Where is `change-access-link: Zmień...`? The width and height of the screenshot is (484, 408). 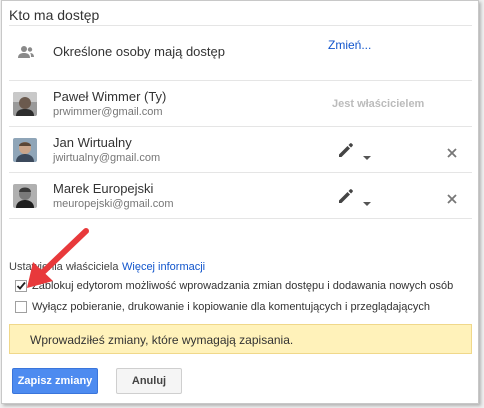
change-access-link: Zmień... is located at coordinates (349, 45).